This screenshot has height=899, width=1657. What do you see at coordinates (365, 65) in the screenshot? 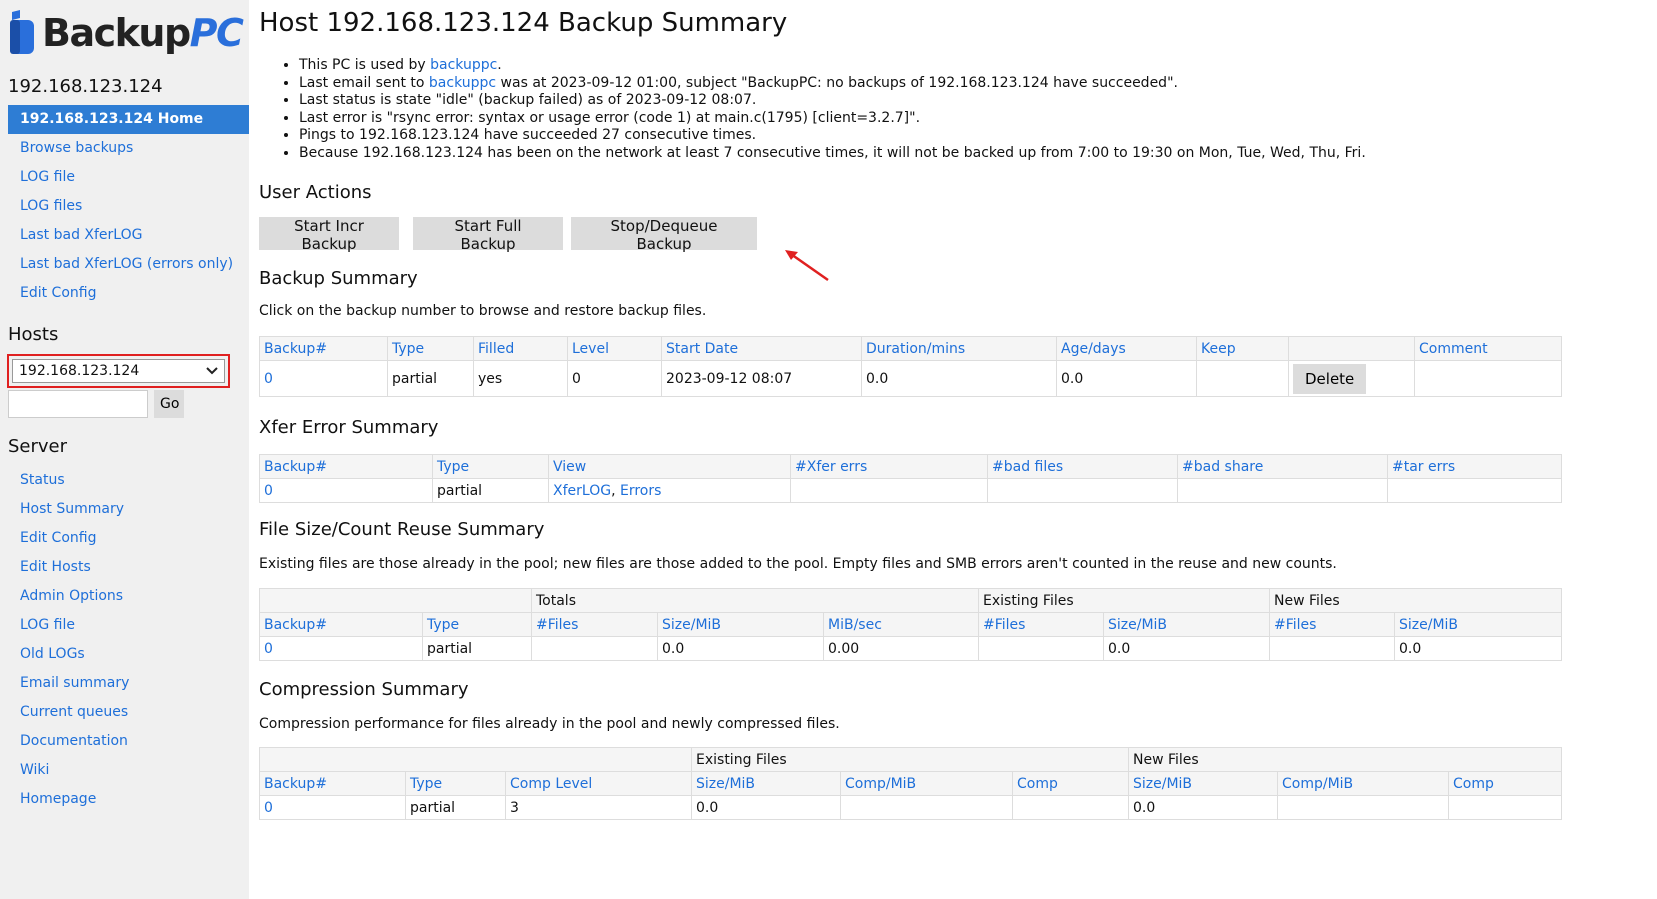
I see `info-text: This PC is used by` at bounding box center [365, 65].